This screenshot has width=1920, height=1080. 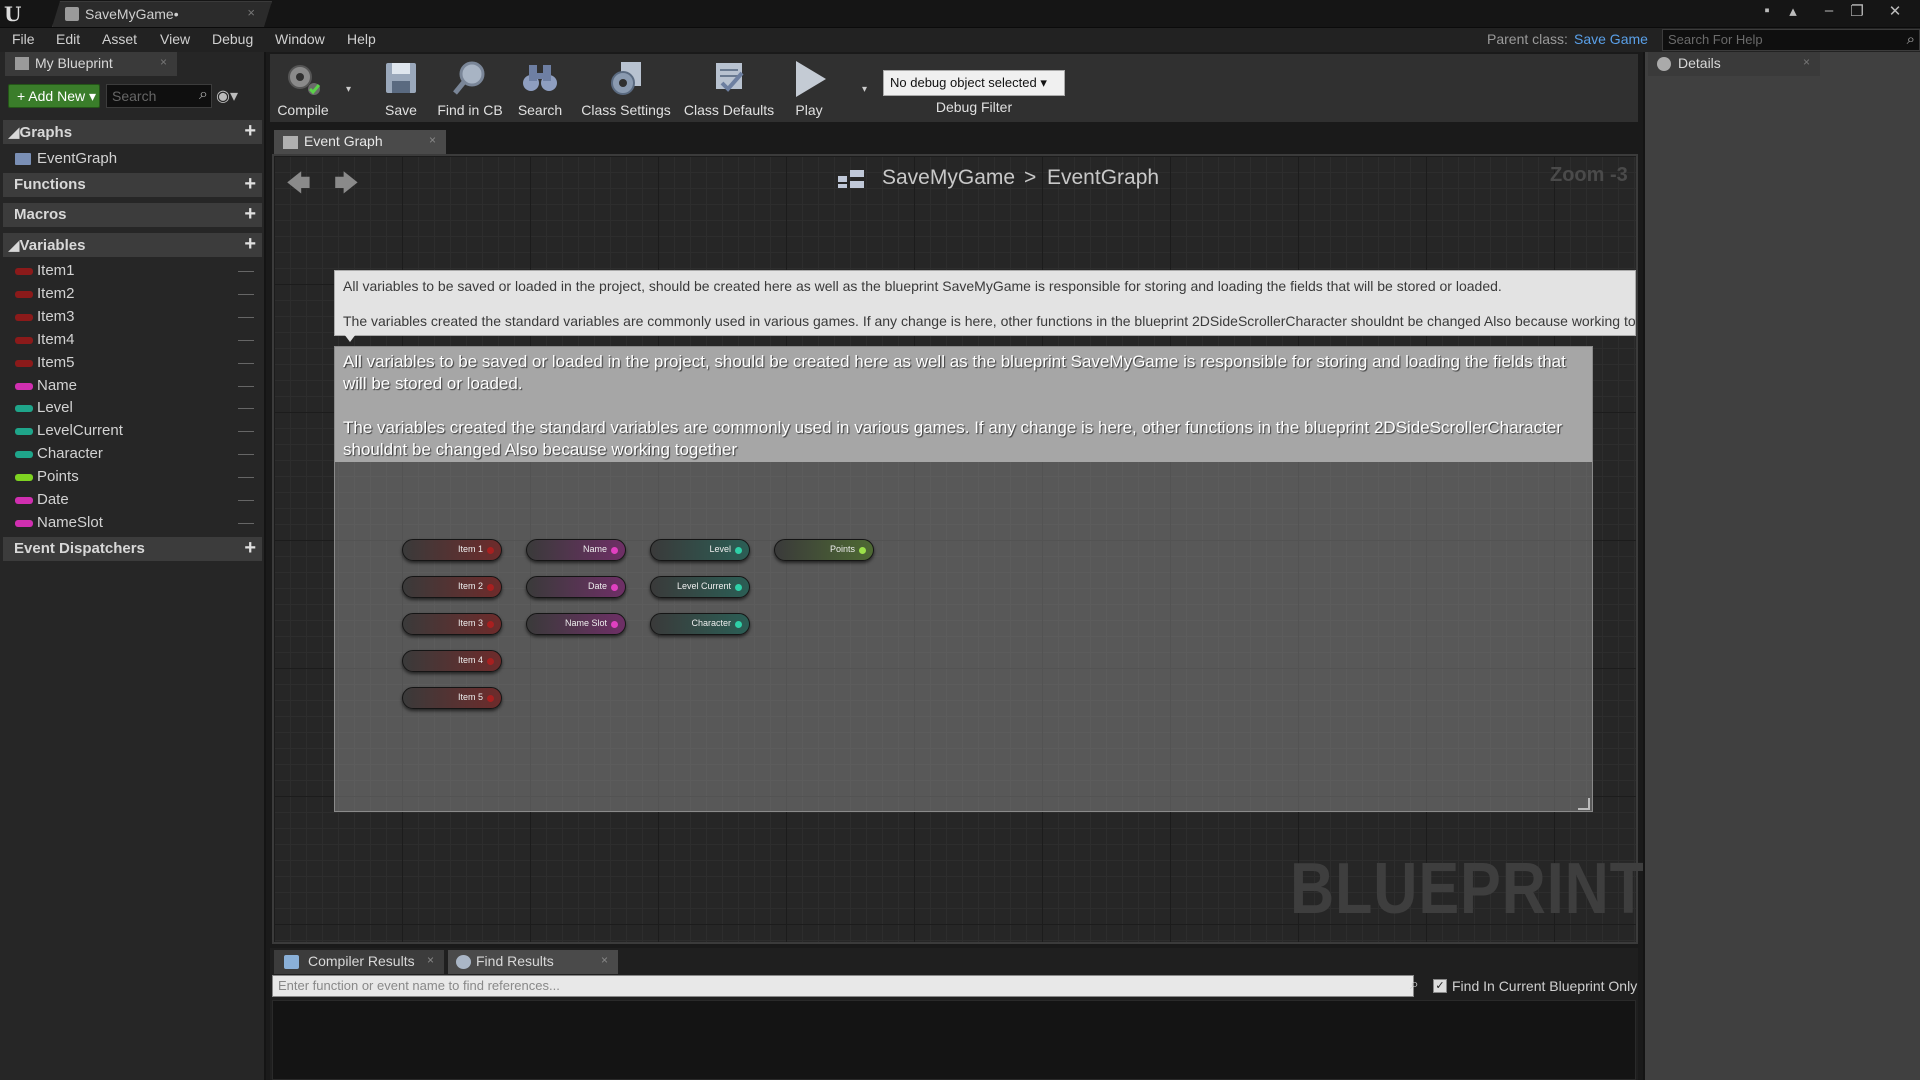 What do you see at coordinates (401, 88) in the screenshot?
I see `save-button: Save` at bounding box center [401, 88].